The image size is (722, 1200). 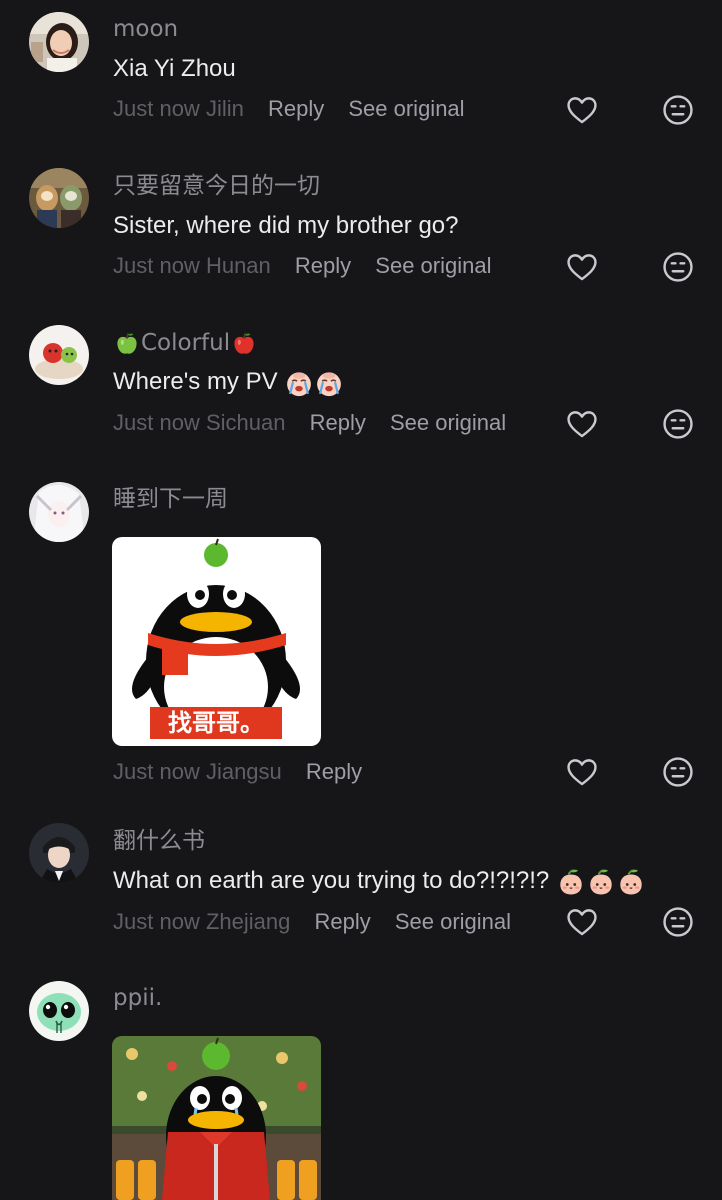 What do you see at coordinates (312, 922) in the screenshot?
I see `comment-meta: Just now Zhejiang Reply See original` at bounding box center [312, 922].